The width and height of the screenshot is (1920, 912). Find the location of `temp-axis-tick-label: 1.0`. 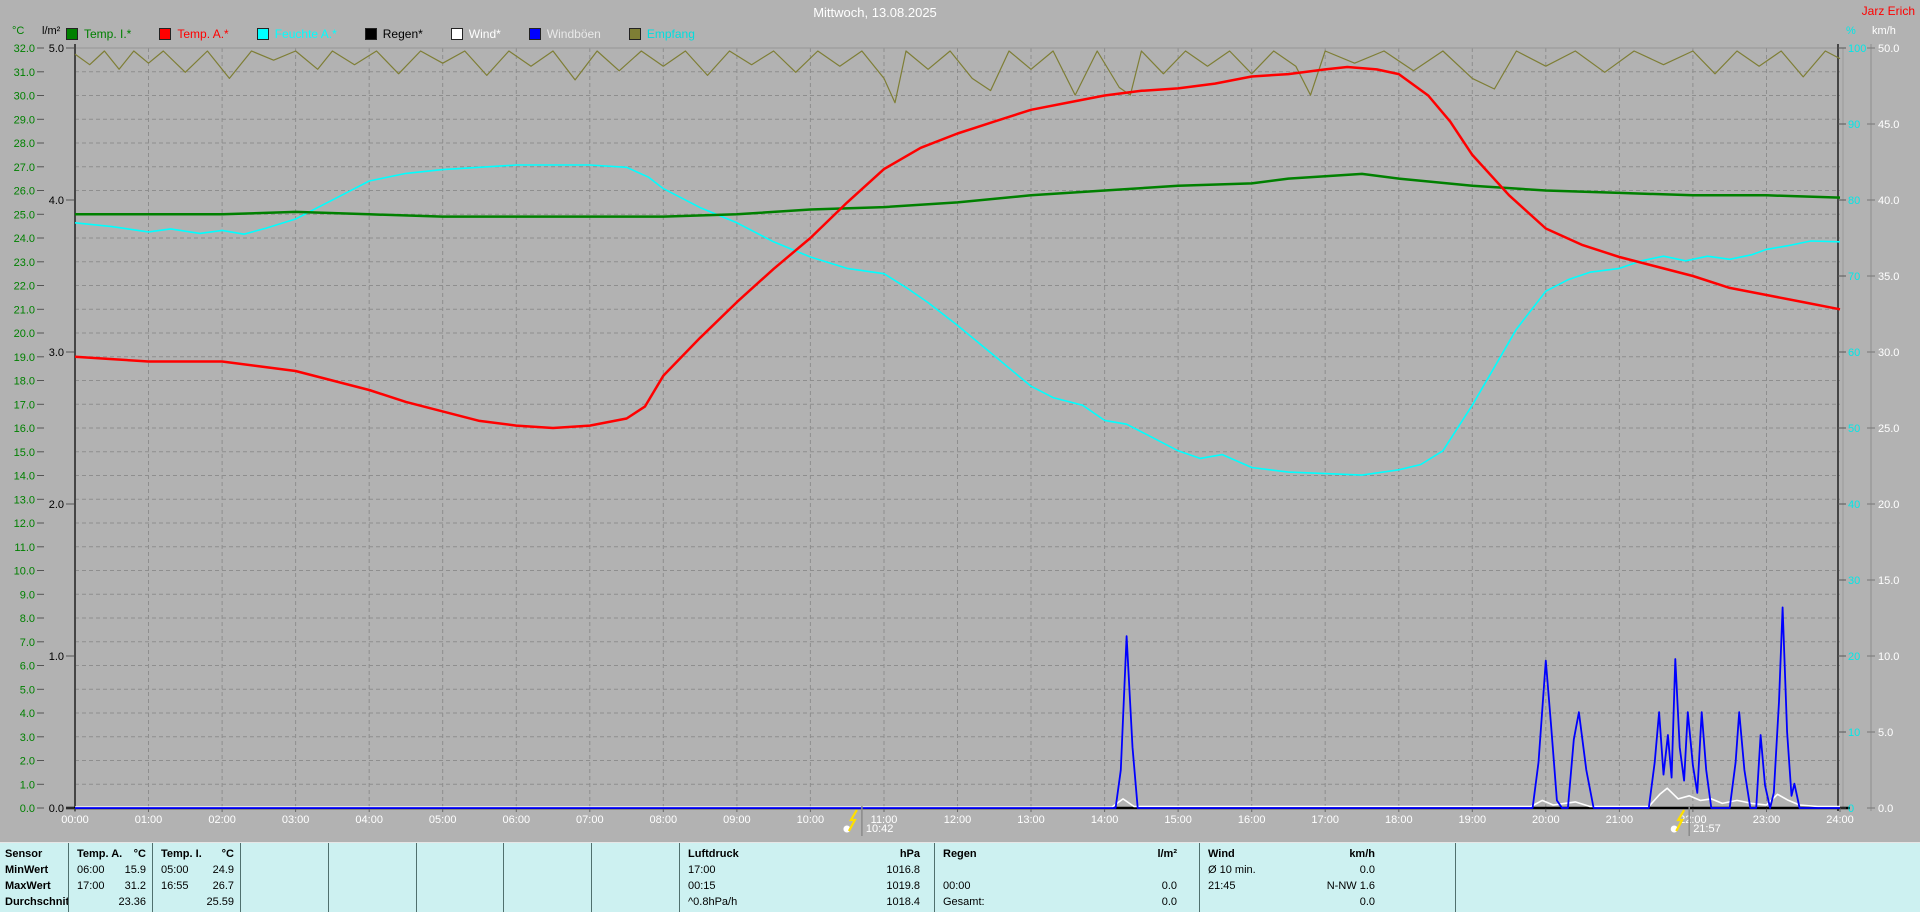

temp-axis-tick-label: 1.0 is located at coordinates (27, 785).